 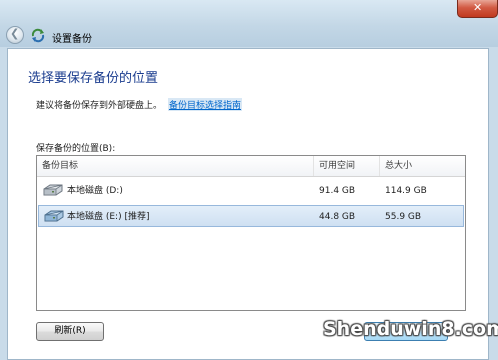 What do you see at coordinates (99, 106) in the screenshot?
I see `info-text: 建议将备份保存到外部硬盘上。` at bounding box center [99, 106].